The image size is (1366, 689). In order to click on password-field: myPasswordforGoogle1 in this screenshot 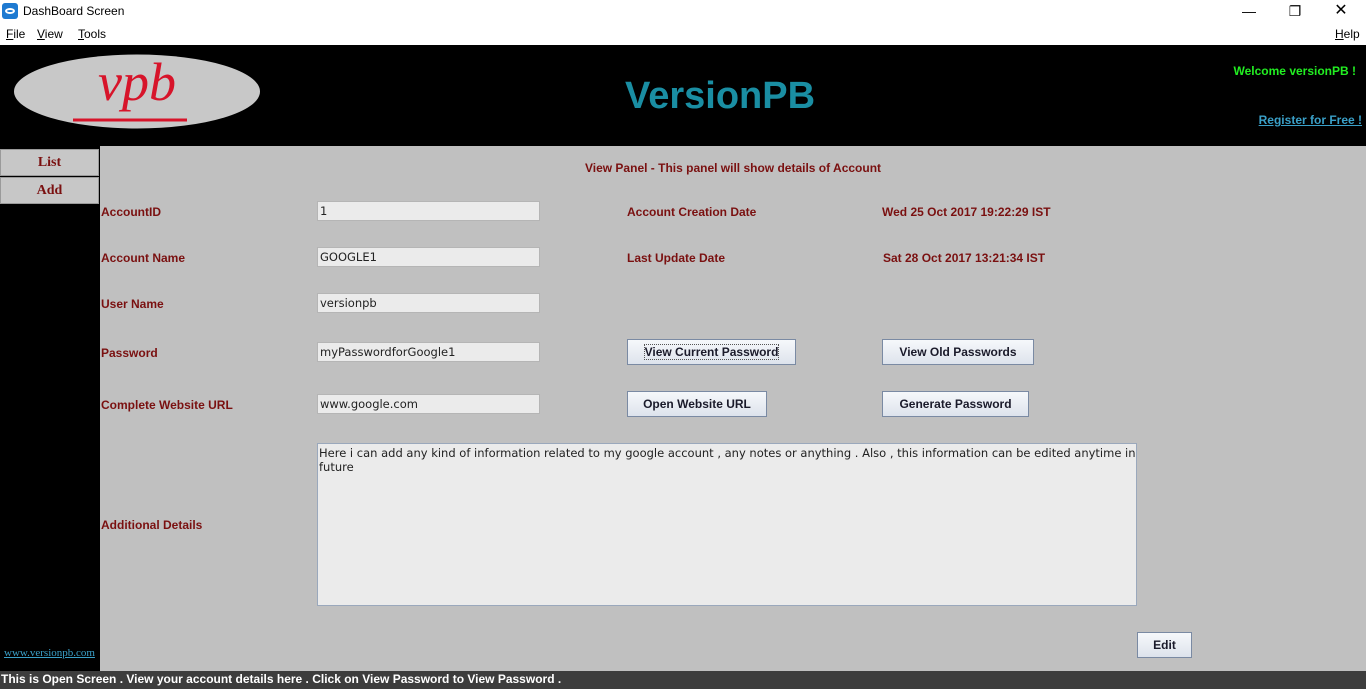, I will do `click(428, 352)`.